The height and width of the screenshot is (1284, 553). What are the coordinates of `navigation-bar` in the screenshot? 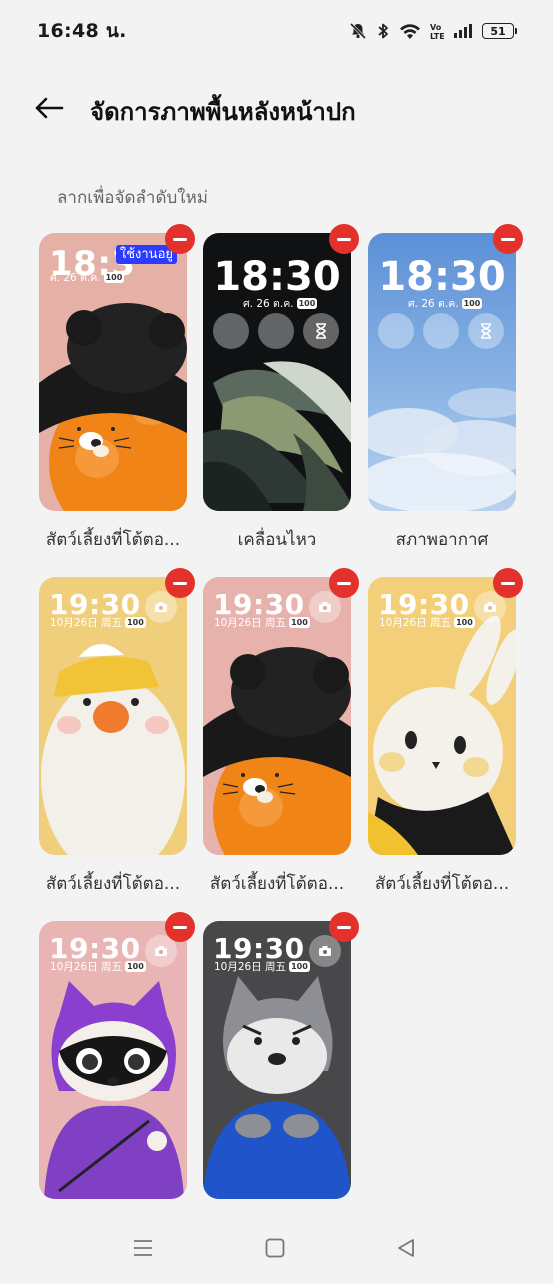 It's located at (276, 1249).